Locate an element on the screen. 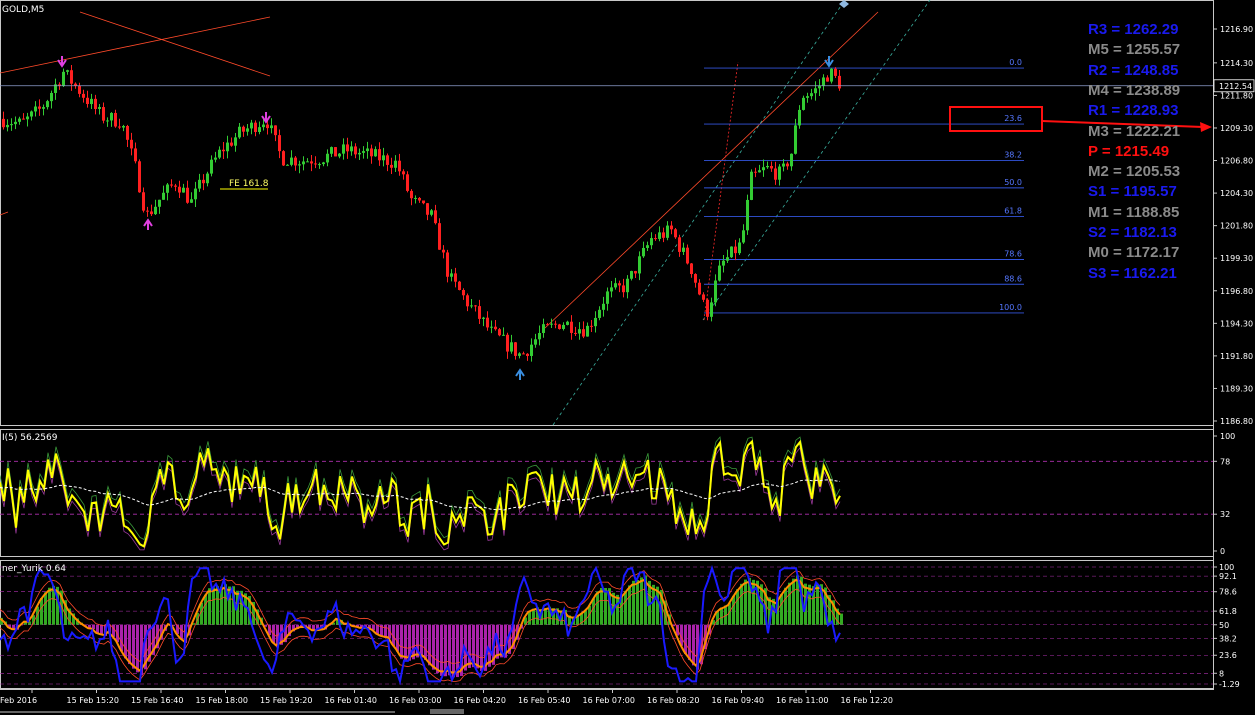 This screenshot has height=715, width=1255. rsi-label: I(5) 56.2569 is located at coordinates (30, 438).